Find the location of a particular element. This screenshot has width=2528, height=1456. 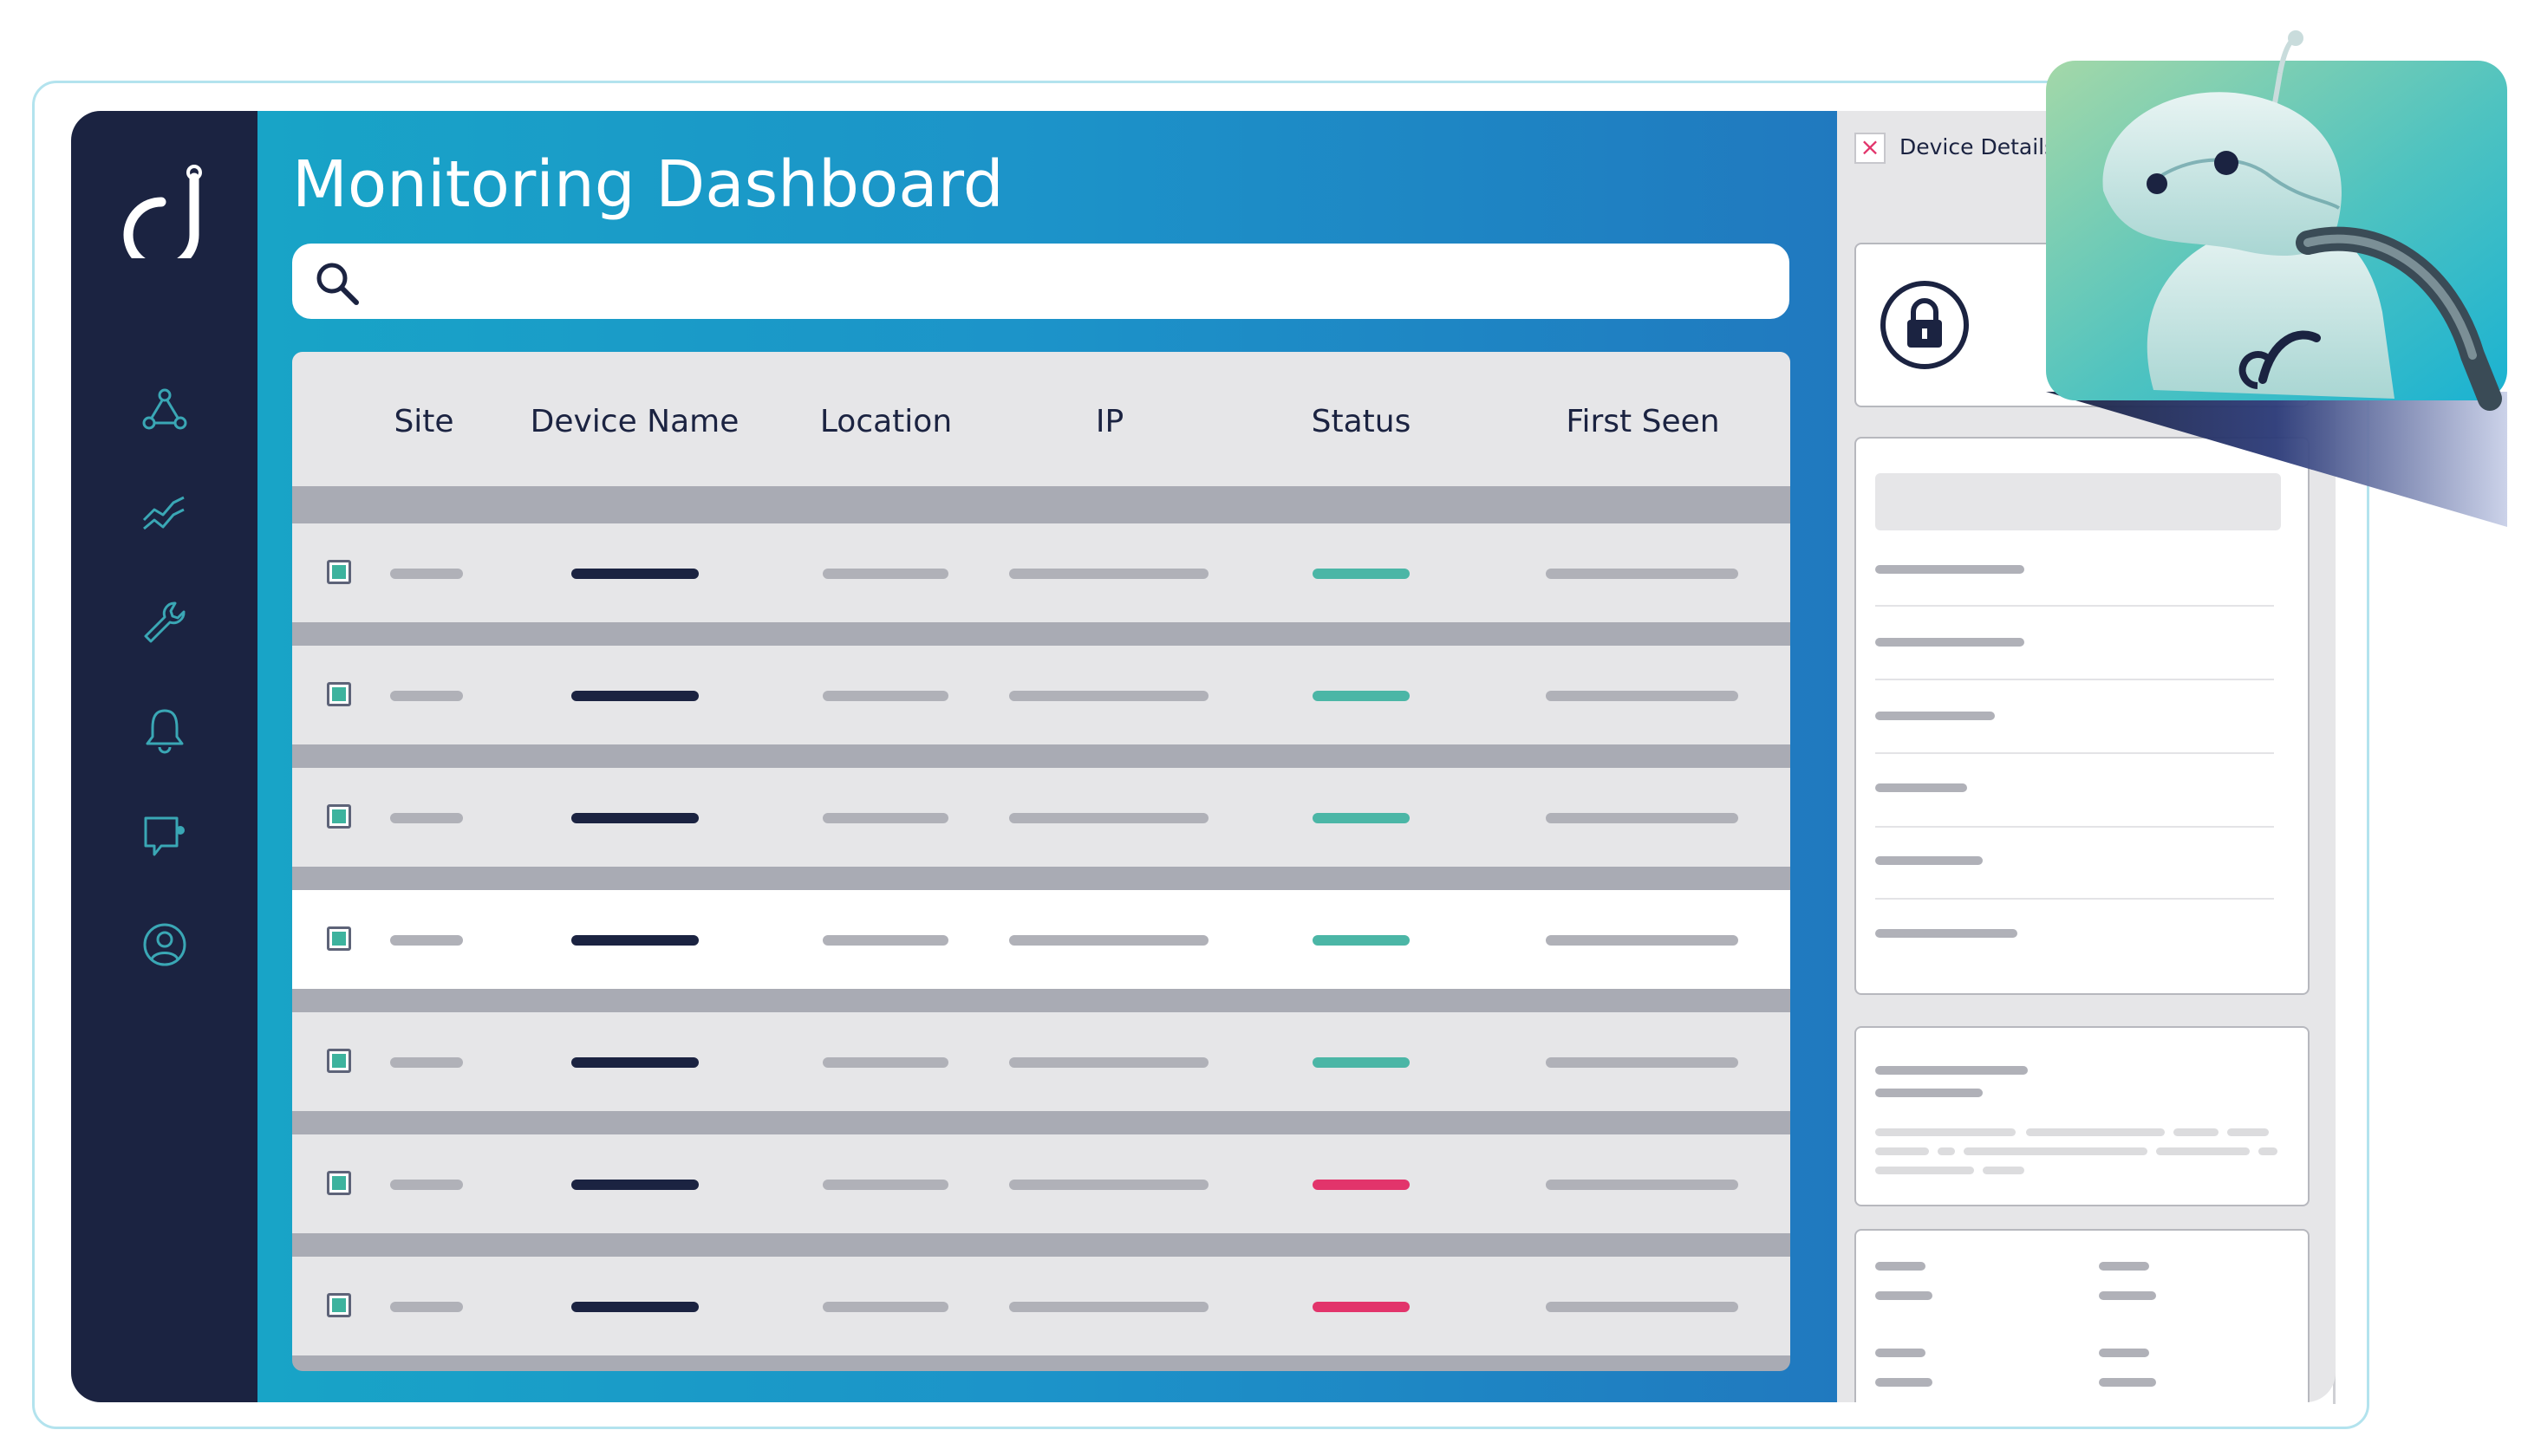

notes-heading-line is located at coordinates (1929, 1093).